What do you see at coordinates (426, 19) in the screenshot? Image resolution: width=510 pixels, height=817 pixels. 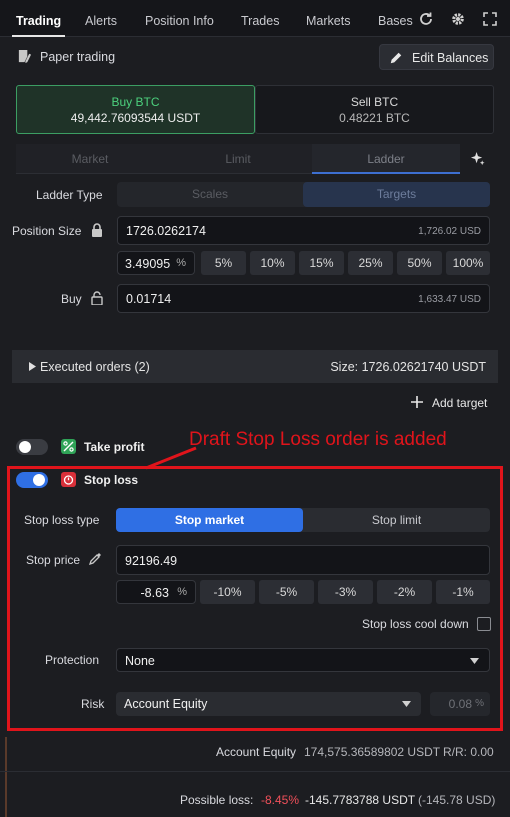 I see `refresh-icon` at bounding box center [426, 19].